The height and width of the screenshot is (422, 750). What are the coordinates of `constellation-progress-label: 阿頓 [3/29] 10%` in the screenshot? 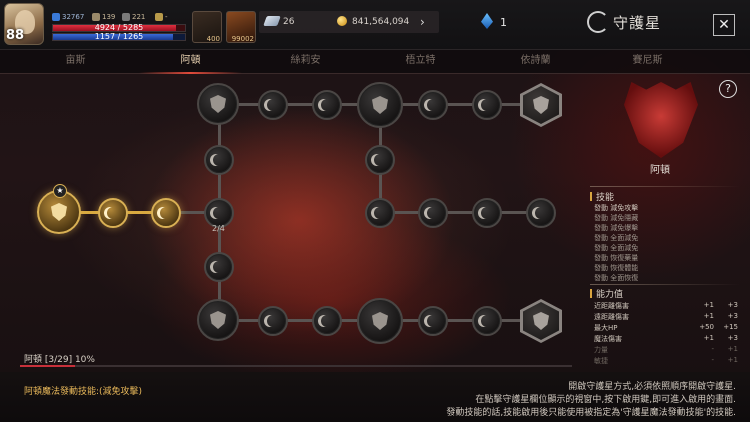 It's located at (59, 360).